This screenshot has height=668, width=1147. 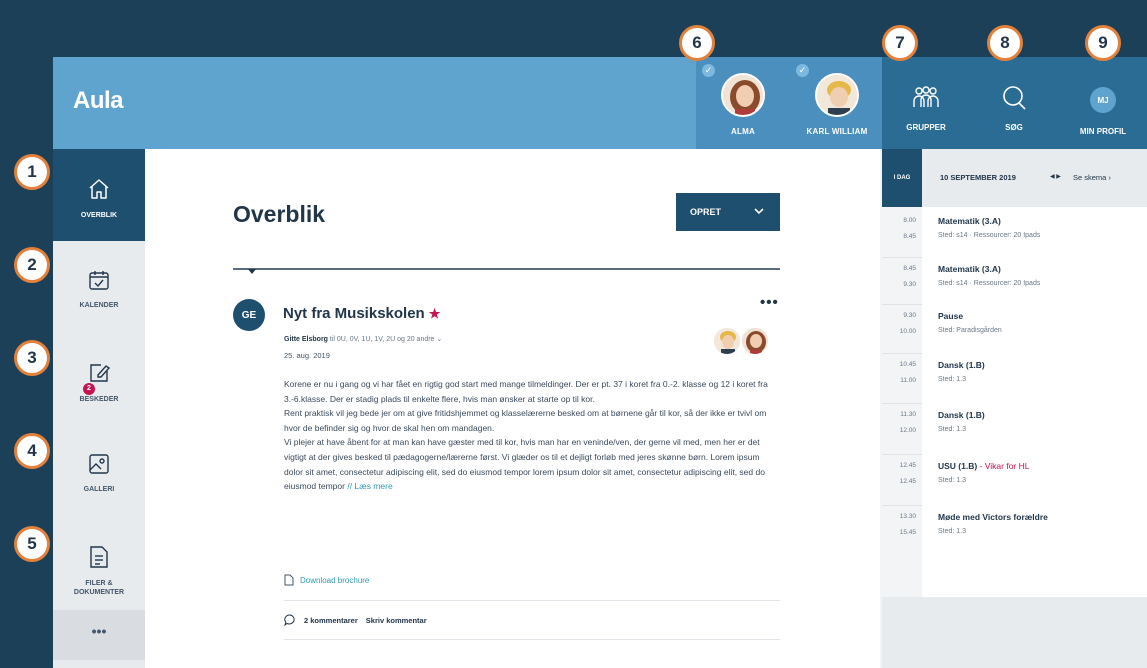 What do you see at coordinates (99, 592) in the screenshot?
I see `label-line: DOKUMENTER` at bounding box center [99, 592].